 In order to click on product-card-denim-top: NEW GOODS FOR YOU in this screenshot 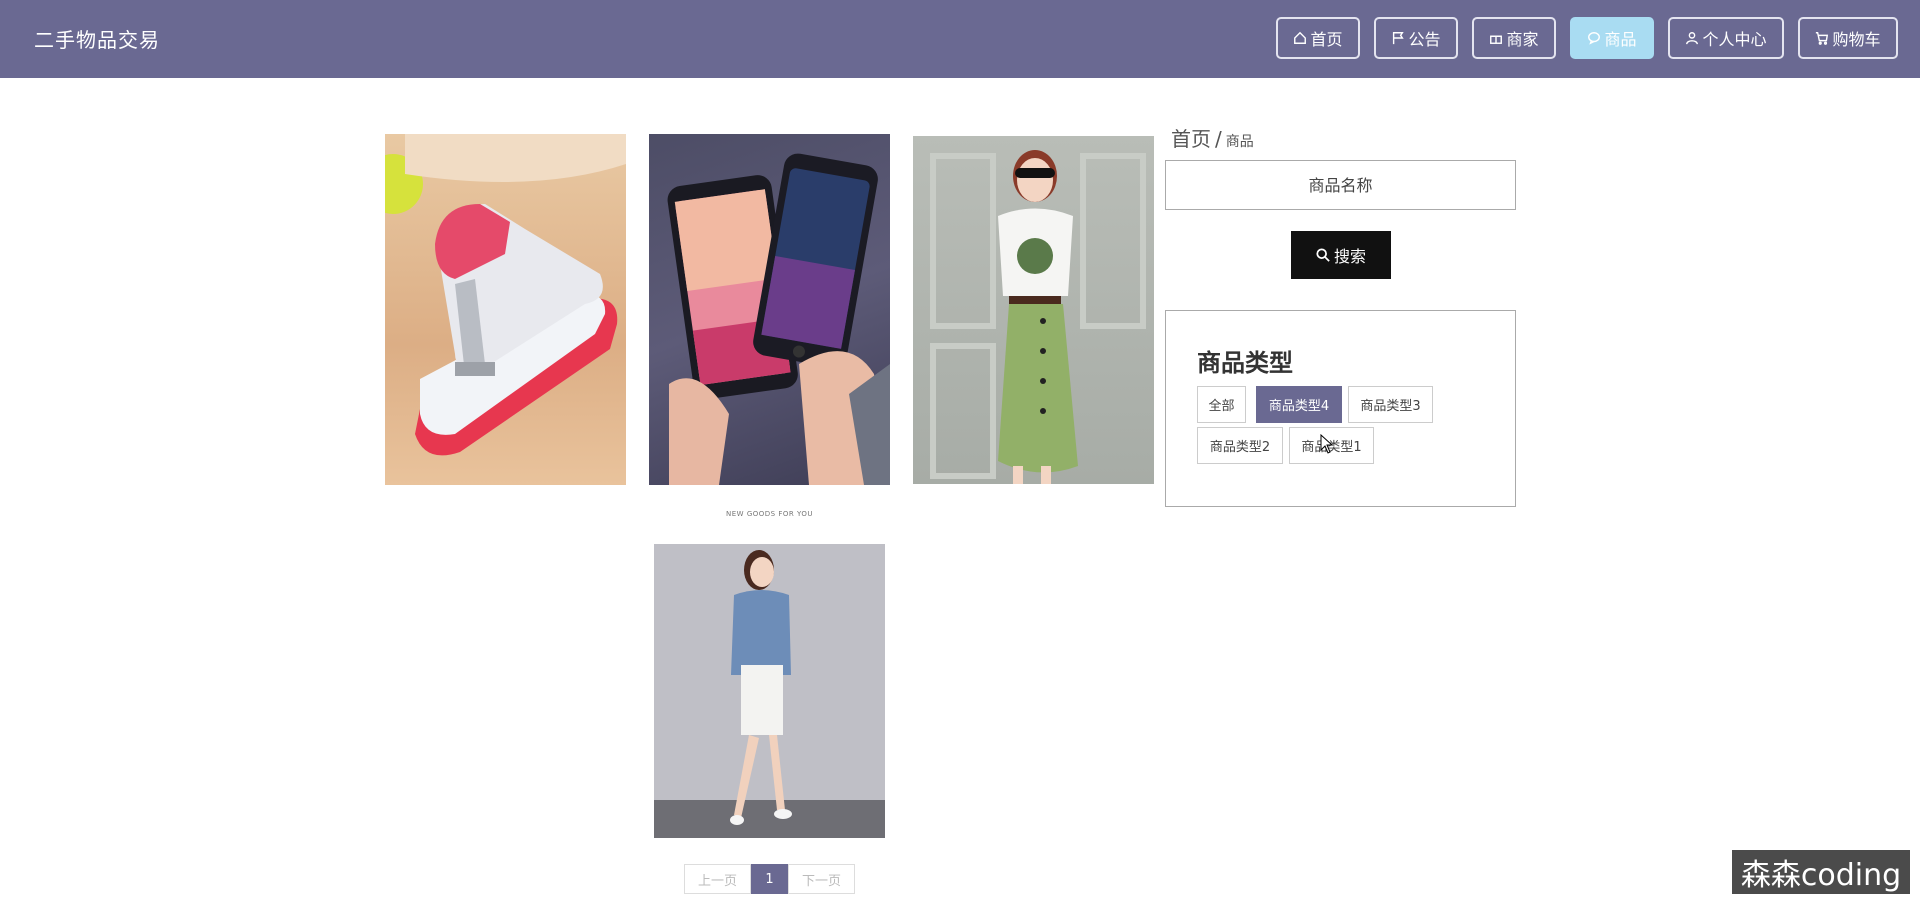, I will do `click(769, 669)`.